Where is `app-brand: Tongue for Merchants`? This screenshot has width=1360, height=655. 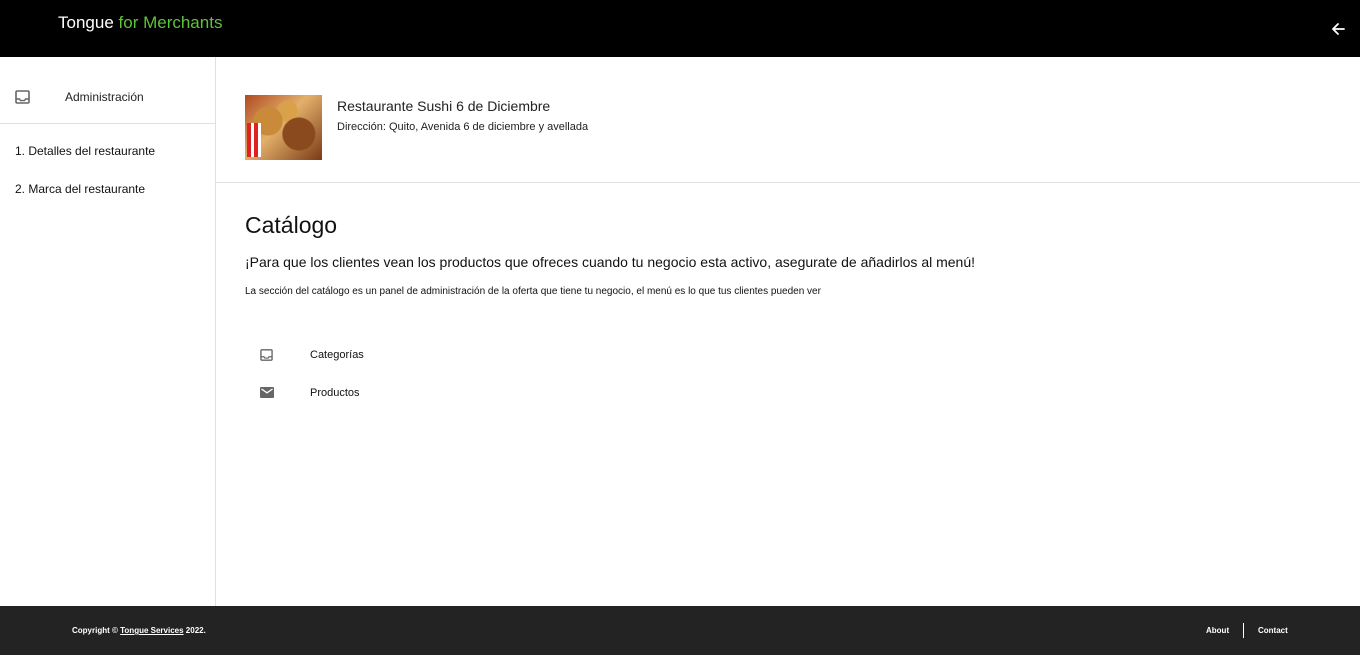 app-brand: Tongue for Merchants is located at coordinates (140, 23).